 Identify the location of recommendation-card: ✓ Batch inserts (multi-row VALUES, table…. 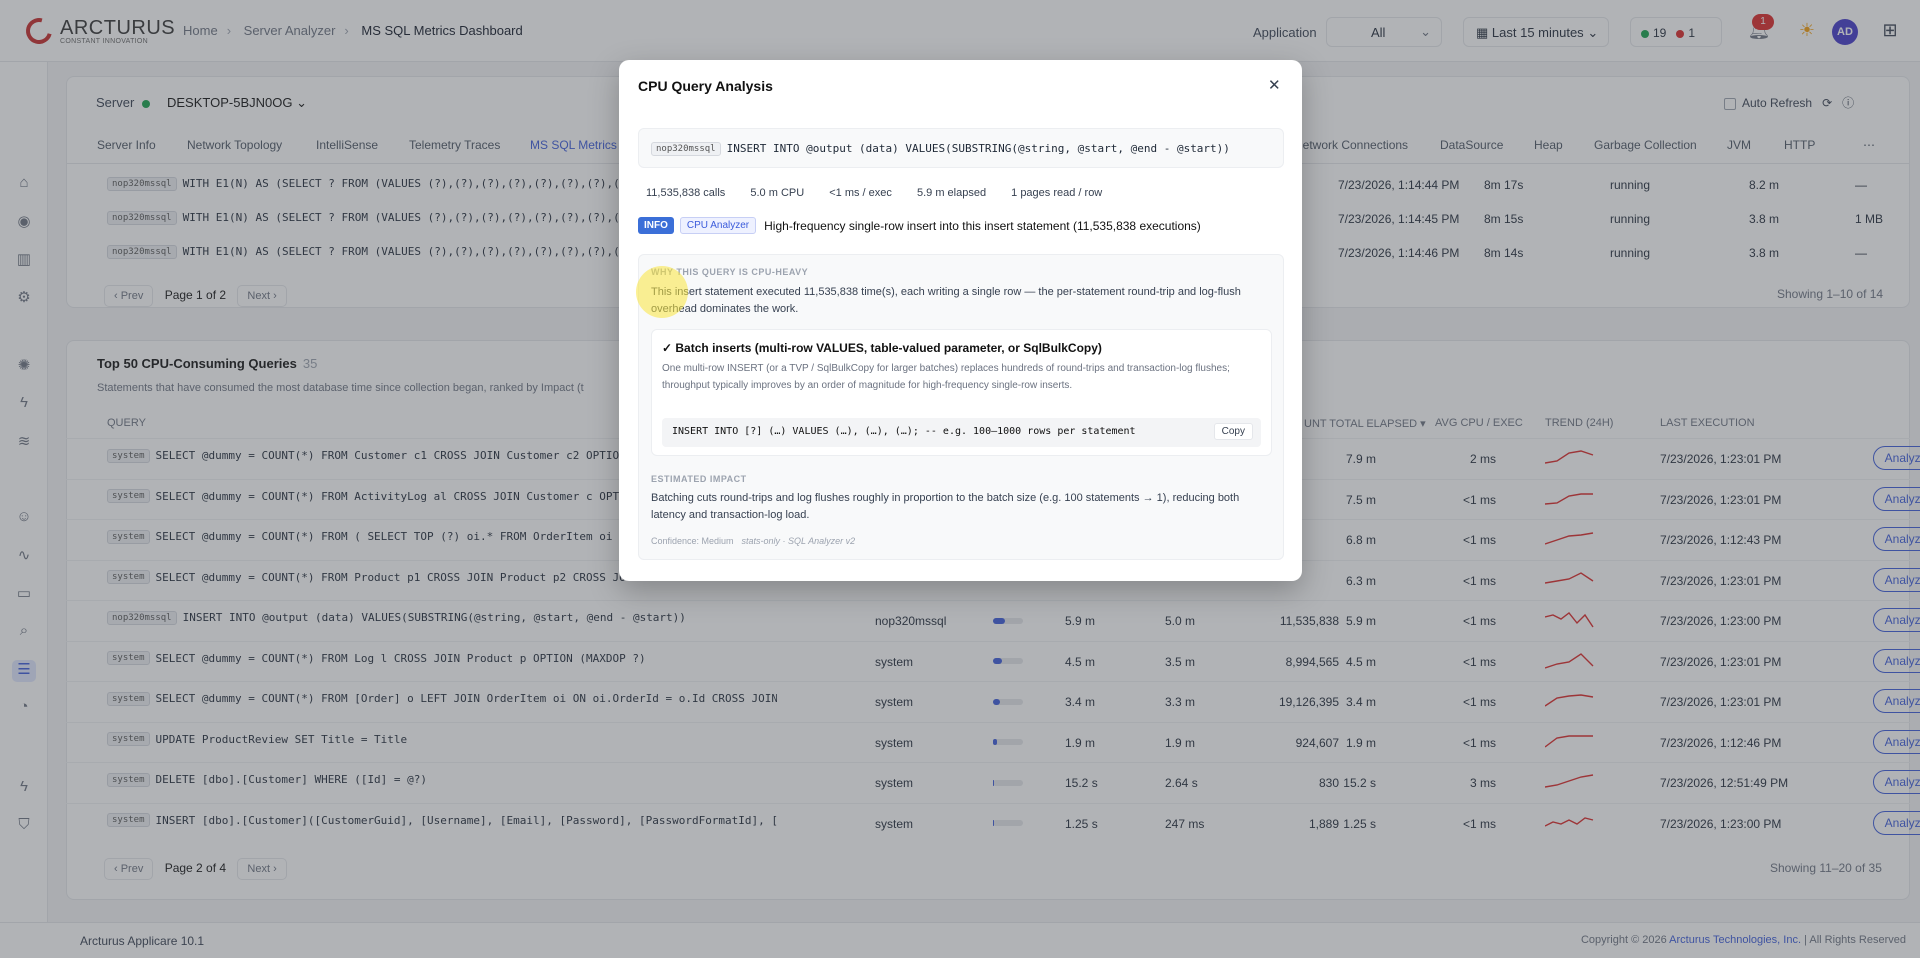
(961, 392).